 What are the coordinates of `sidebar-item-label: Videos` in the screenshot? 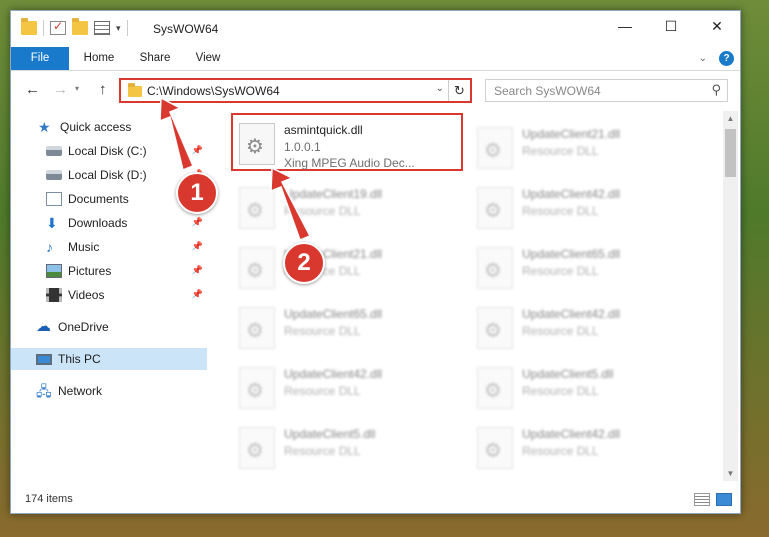 It's located at (86, 295).